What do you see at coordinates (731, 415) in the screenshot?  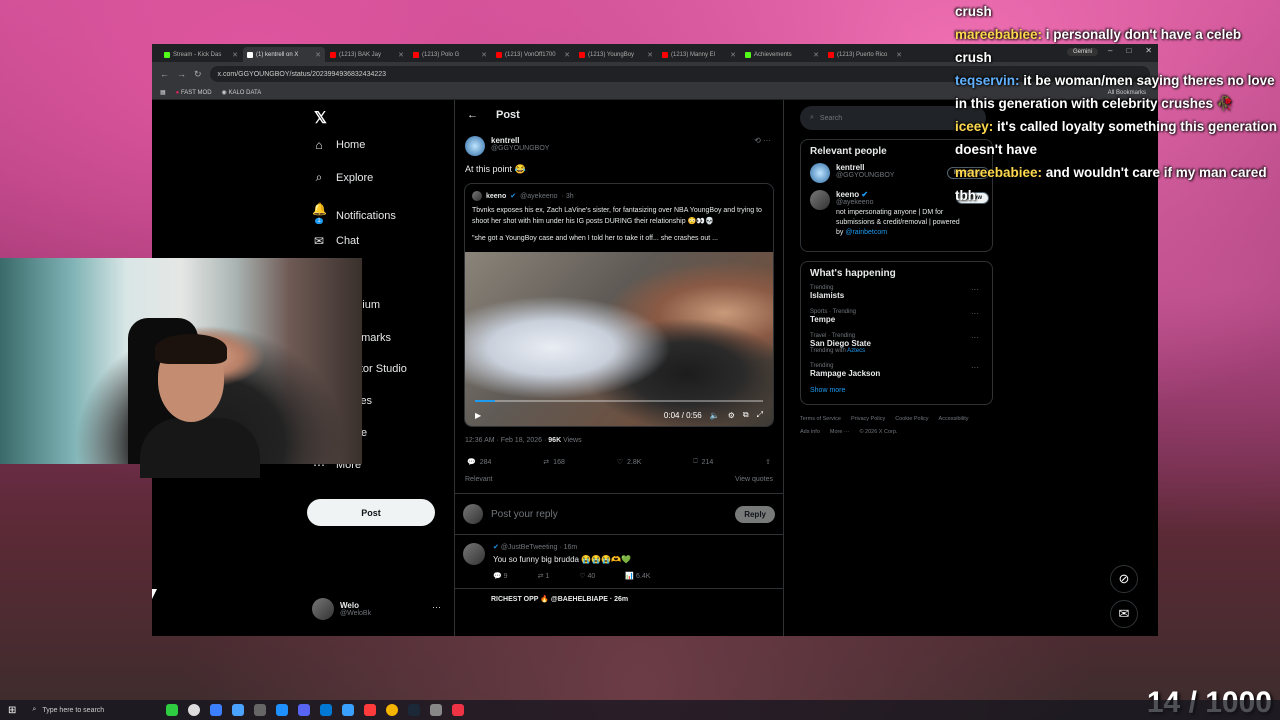 I see `settings-icon: ⚙` at bounding box center [731, 415].